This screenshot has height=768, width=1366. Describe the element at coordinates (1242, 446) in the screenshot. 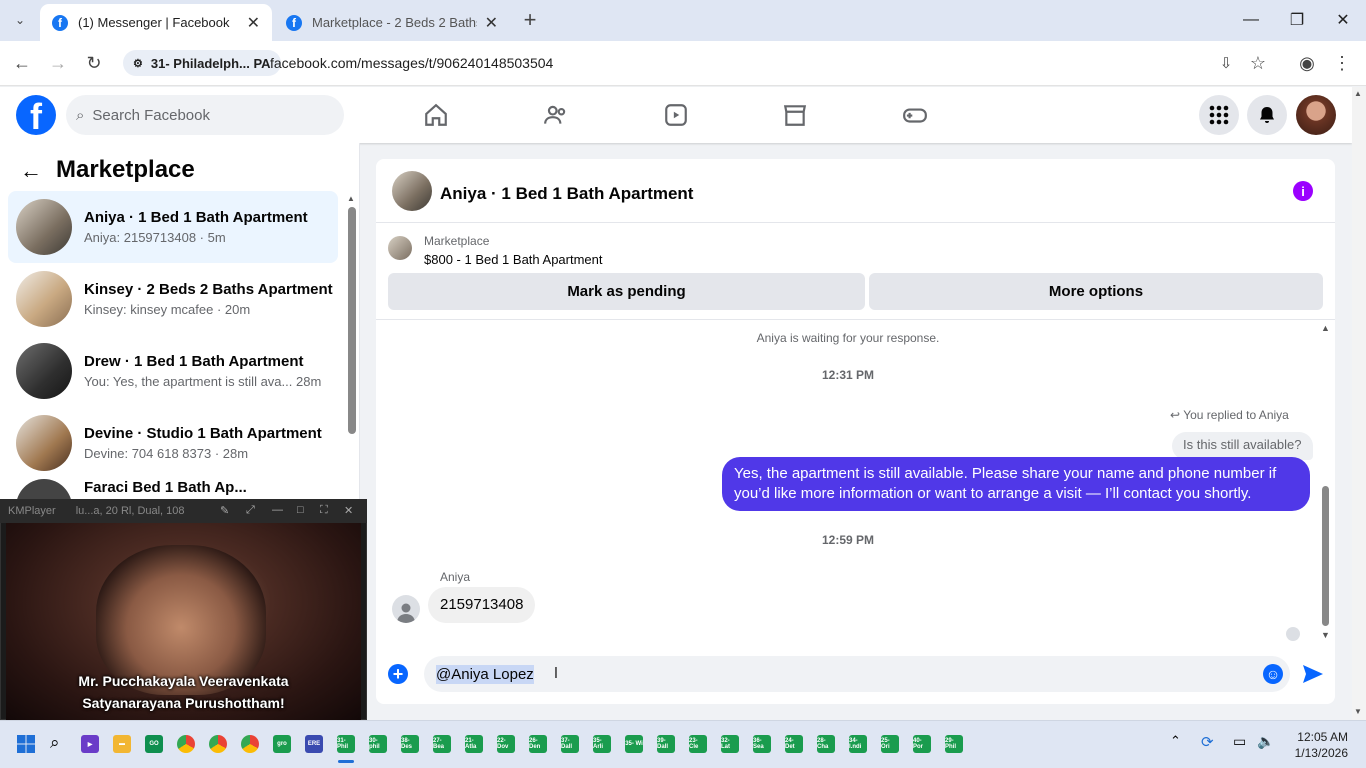

I see `quoted-message: Is this still available?` at that location.